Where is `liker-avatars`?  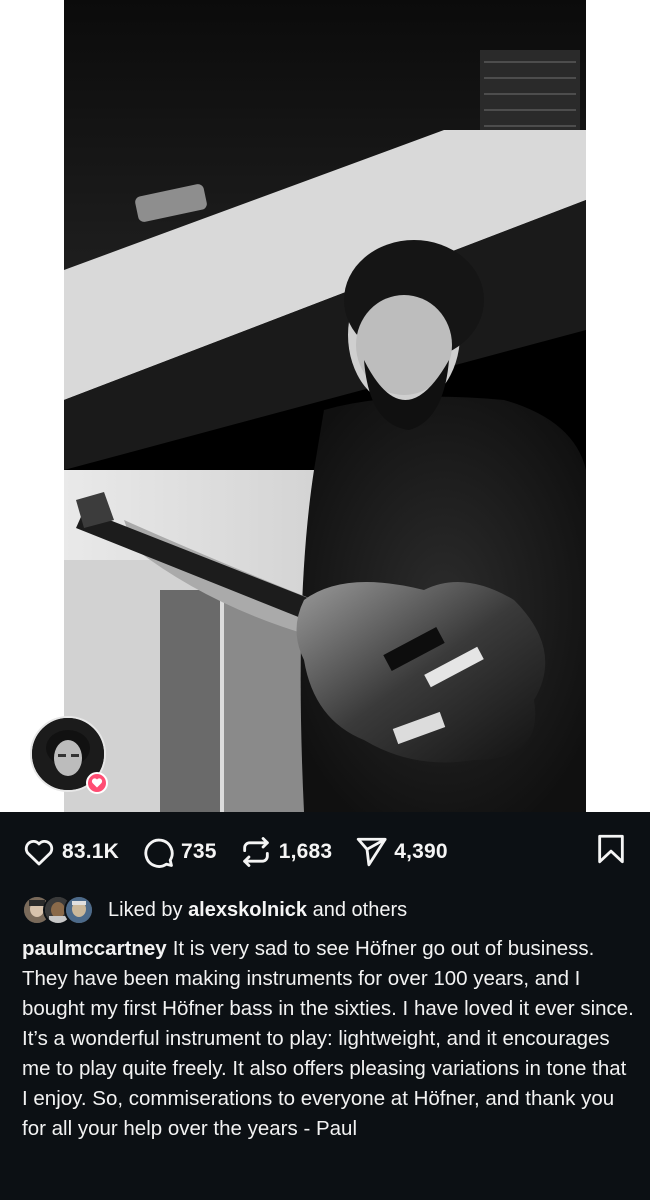 liker-avatars is located at coordinates (58, 910).